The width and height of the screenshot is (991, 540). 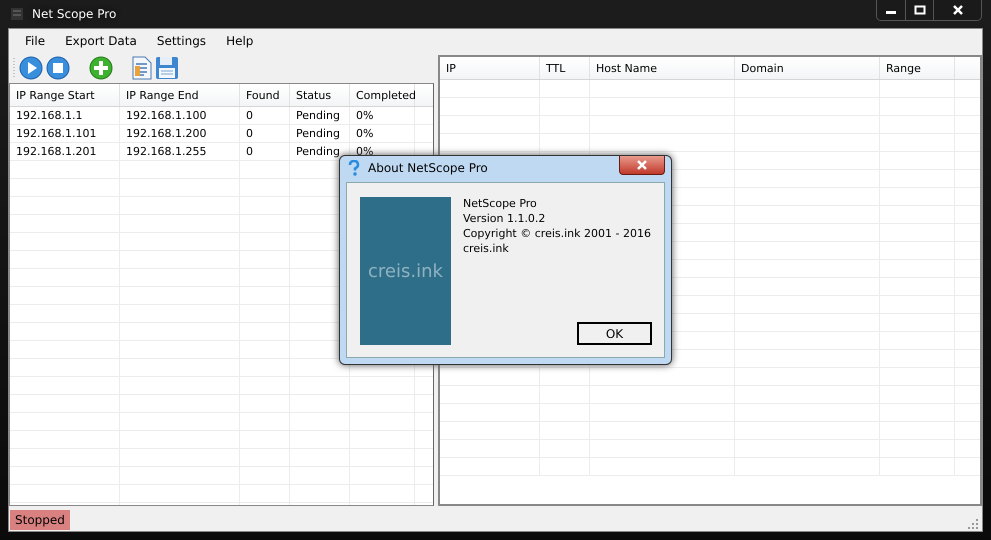 I want to click on info-text: Copyright © creis.ink 2001 - 2016, so click(x=557, y=234).